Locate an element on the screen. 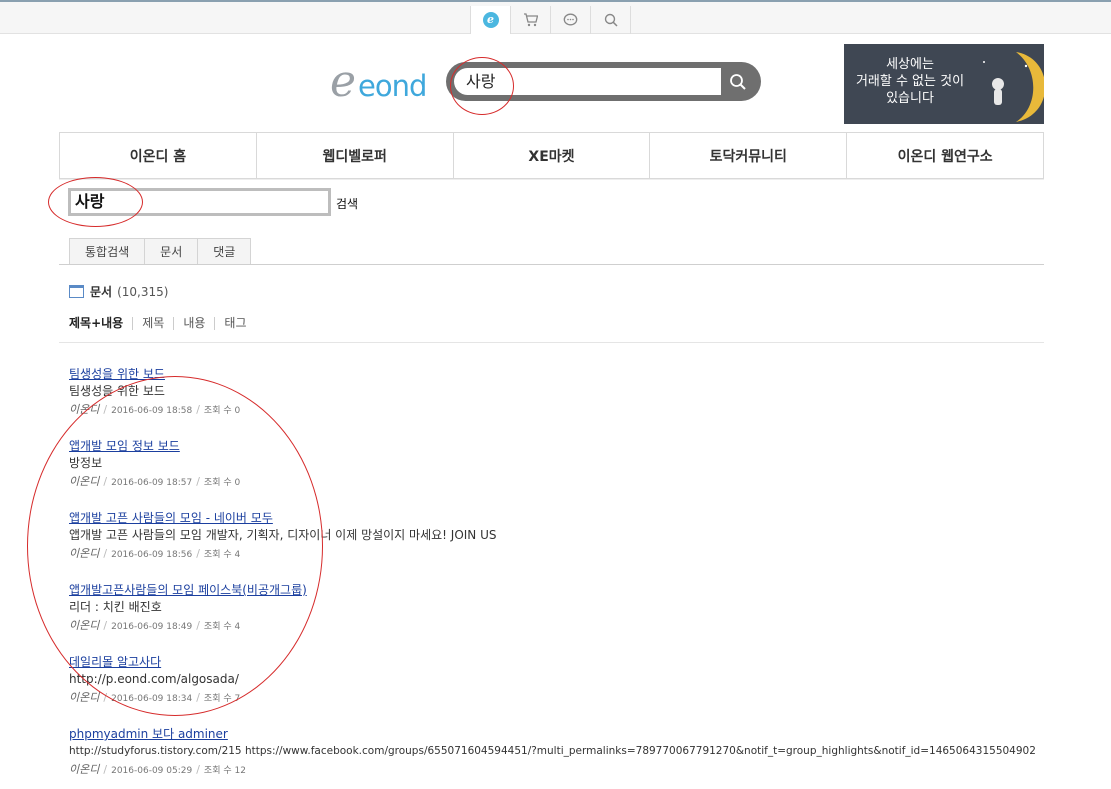 This screenshot has height=789, width=1111. banner-text: 세상에는 거래할 수 없는 것이 있습니다 is located at coordinates (910, 81).